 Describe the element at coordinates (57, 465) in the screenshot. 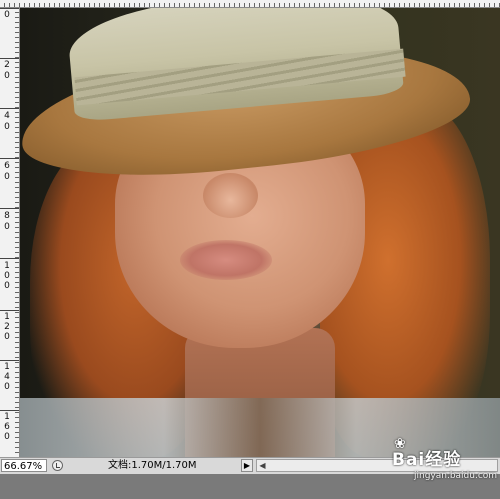

I see `clock-icon` at that location.